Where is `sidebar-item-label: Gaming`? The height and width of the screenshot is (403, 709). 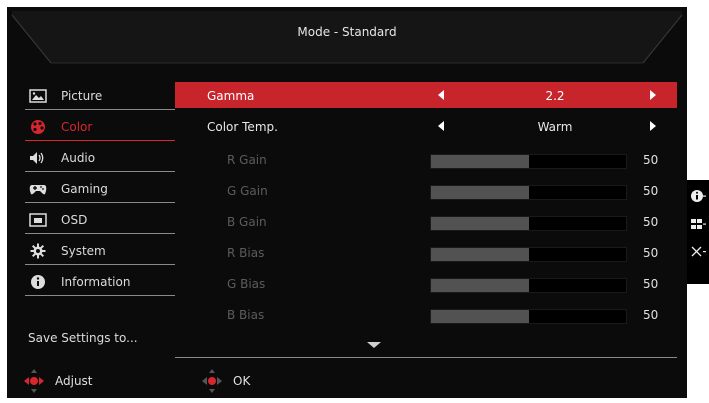 sidebar-item-label: Gaming is located at coordinates (84, 189).